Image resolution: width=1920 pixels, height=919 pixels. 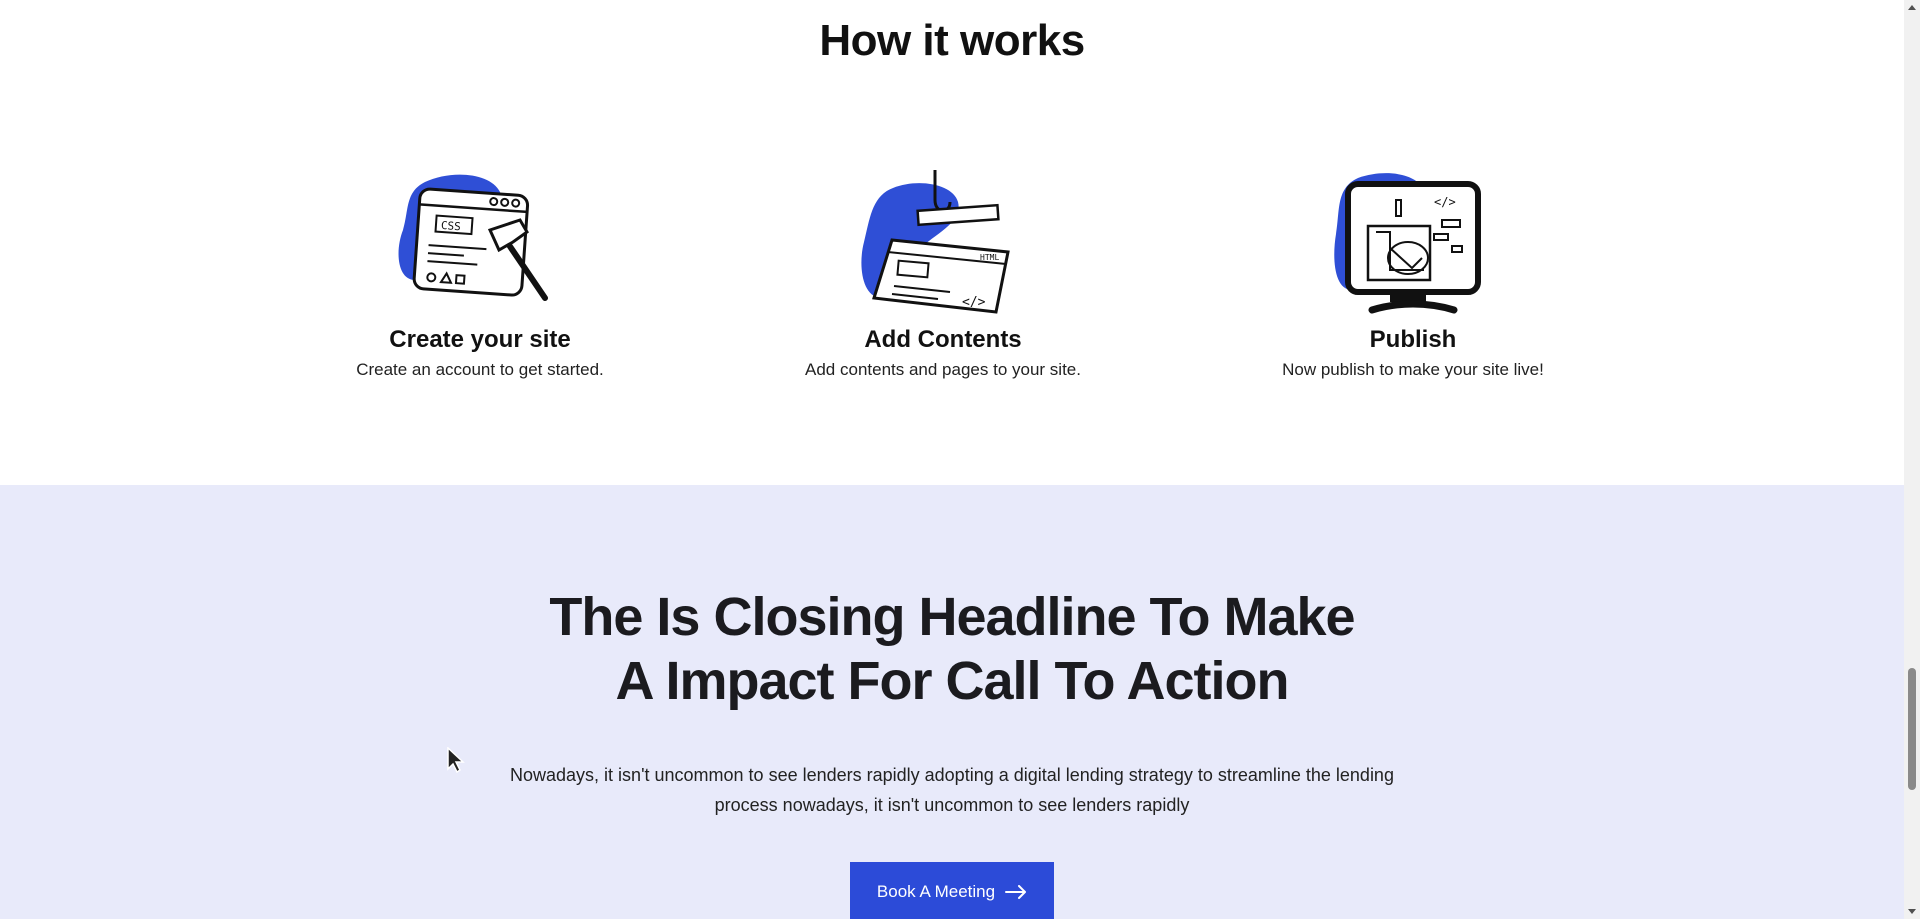 What do you see at coordinates (1407, 243) in the screenshot?
I see `monitor-publish-illustration: </>` at bounding box center [1407, 243].